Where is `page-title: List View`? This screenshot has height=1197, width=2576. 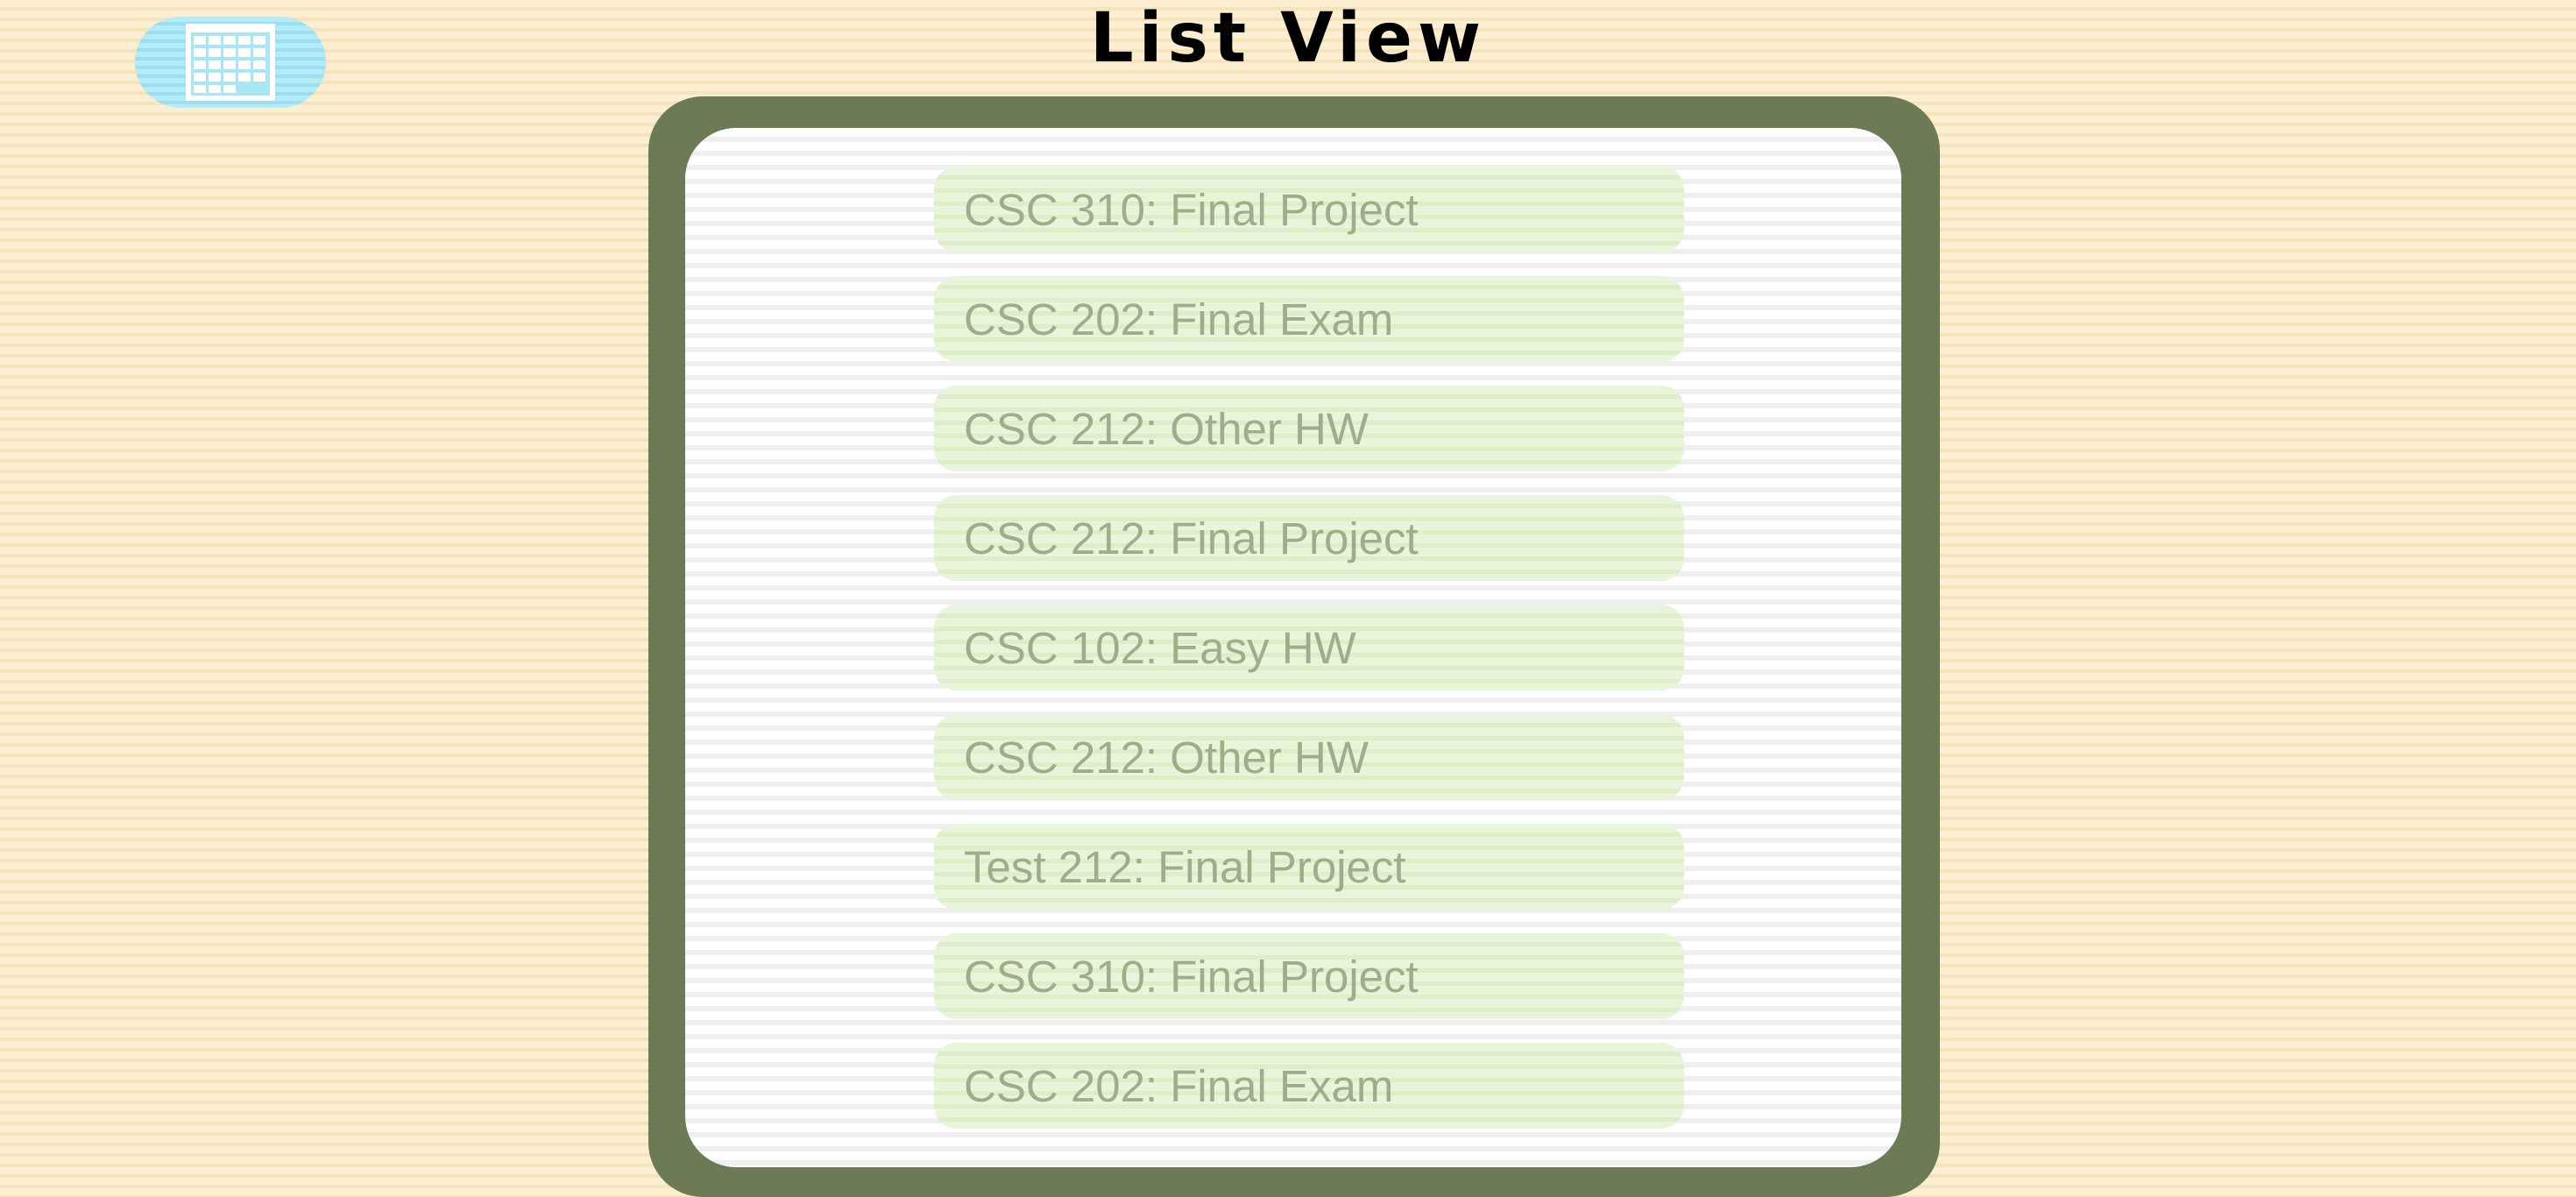
page-title: List View is located at coordinates (1288, 39).